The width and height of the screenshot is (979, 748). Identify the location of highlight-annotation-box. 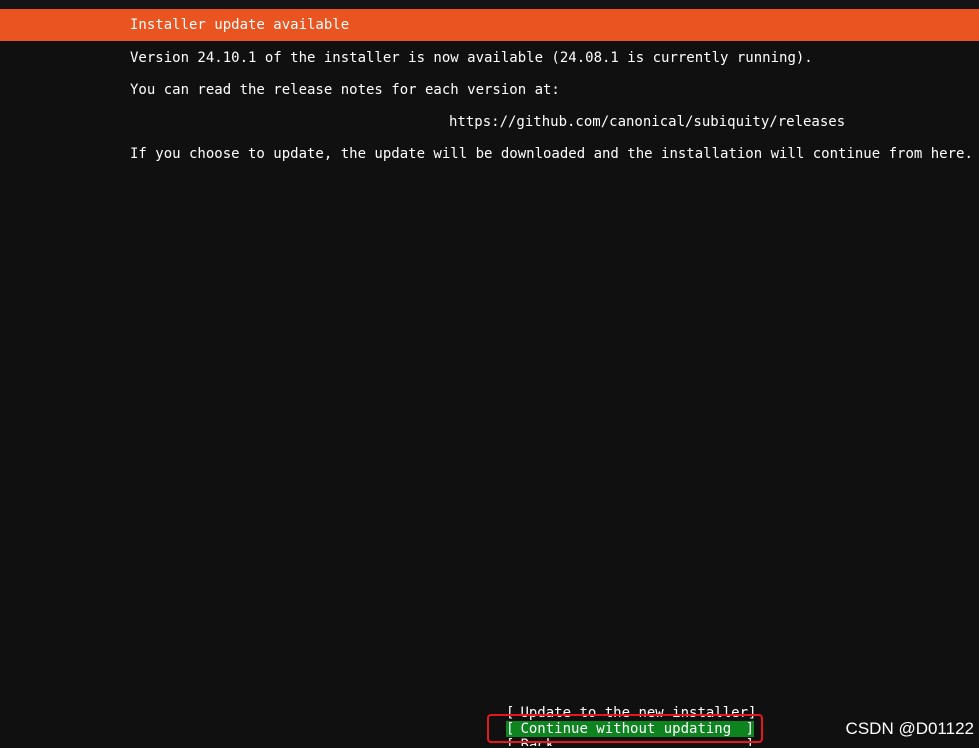
(625, 728).